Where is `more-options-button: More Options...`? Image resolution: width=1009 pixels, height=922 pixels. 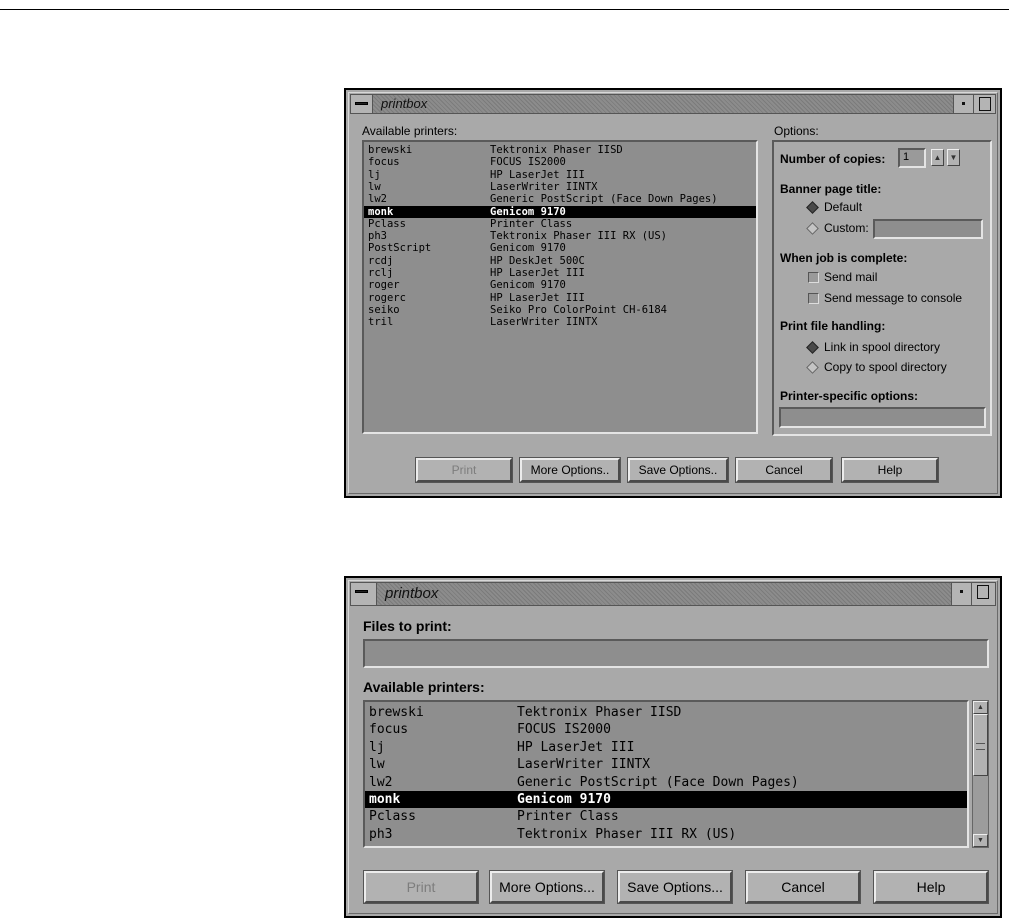
more-options-button: More Options... is located at coordinates (547, 887).